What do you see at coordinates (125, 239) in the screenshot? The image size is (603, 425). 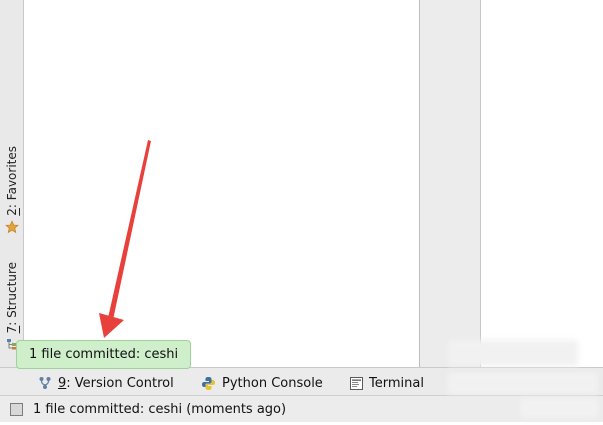 I see `annotation-arrow` at bounding box center [125, 239].